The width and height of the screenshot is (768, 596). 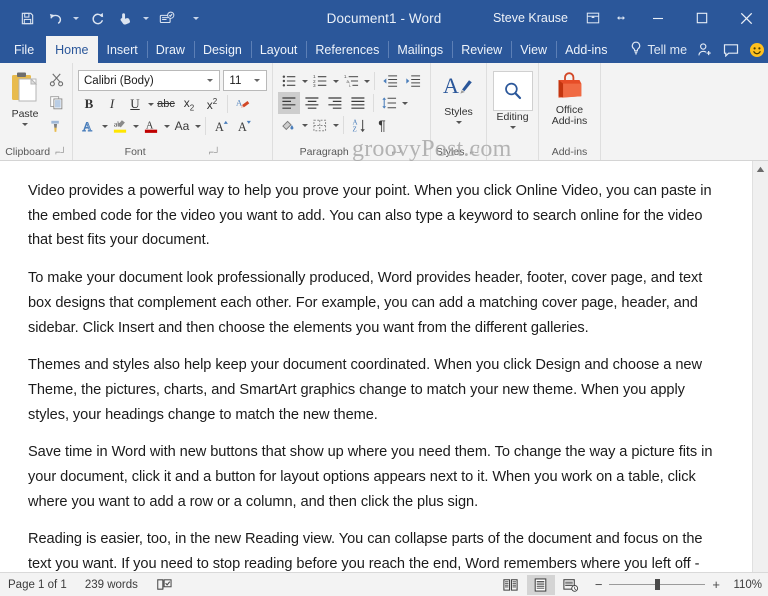 What do you see at coordinates (586, 49) in the screenshot?
I see `tab-addins: Add-ins` at bounding box center [586, 49].